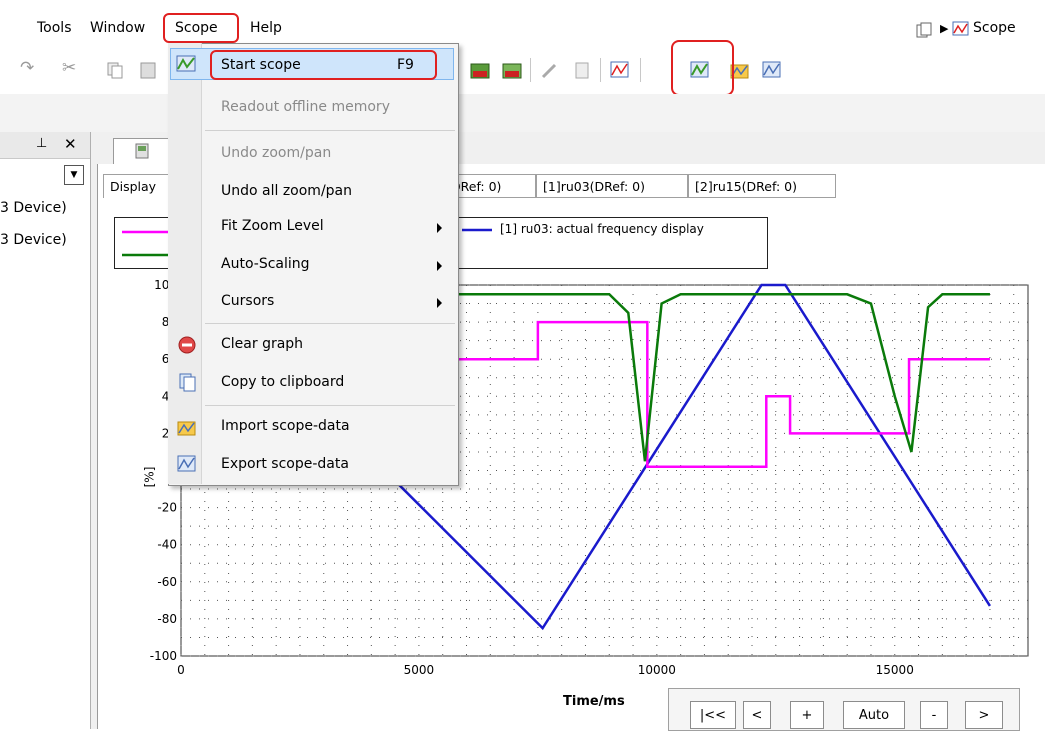 The height and width of the screenshot is (731, 1045). Describe the element at coordinates (305, 107) in the screenshot. I see `menu-readout-offline: Readout offline memory` at that location.